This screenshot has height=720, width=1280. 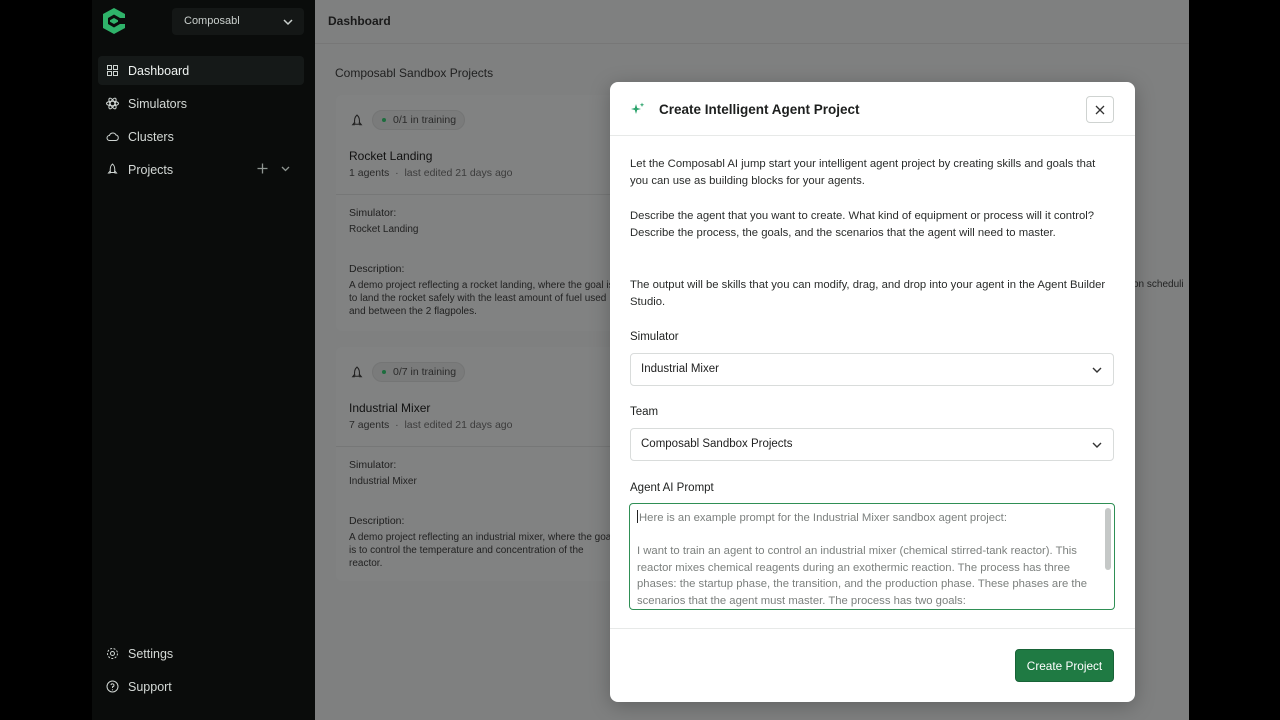 I want to click on agent-count: 1 agents, so click(x=369, y=173).